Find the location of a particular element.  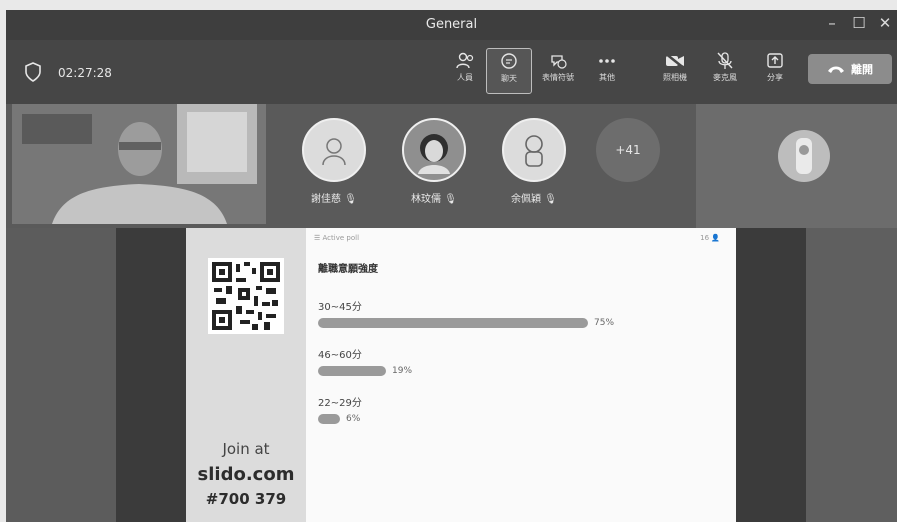

poll-option-label: 30~45分 is located at coordinates (340, 307).